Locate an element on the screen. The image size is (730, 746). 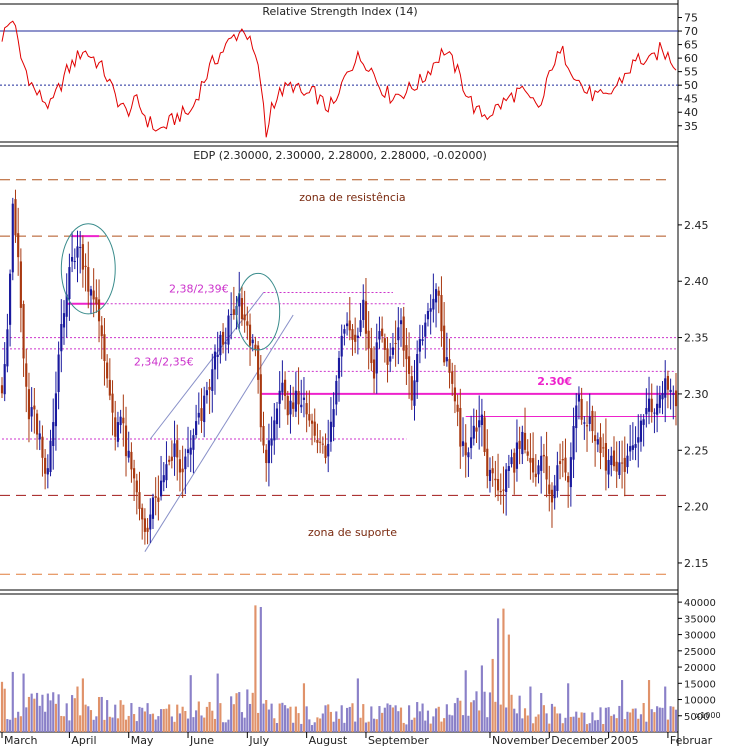
volume-tick-label: 10000 is located at coordinates (700, 701).